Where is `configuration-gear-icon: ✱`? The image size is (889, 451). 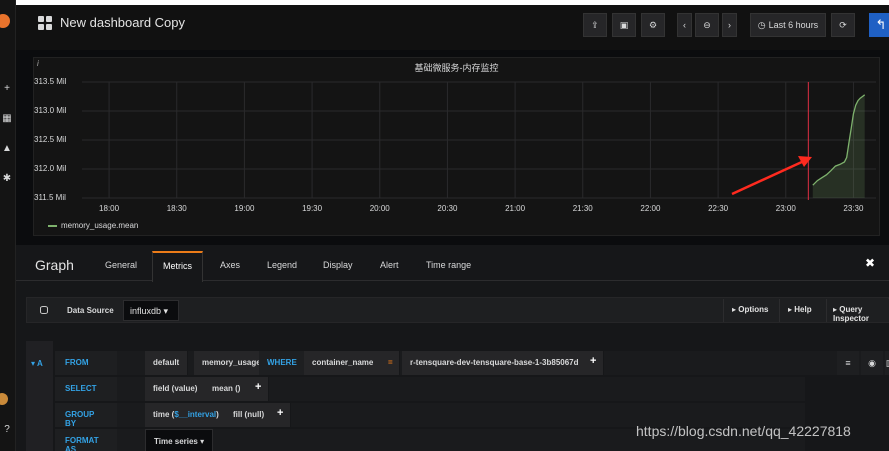
configuration-gear-icon: ✱ is located at coordinates (7, 179).